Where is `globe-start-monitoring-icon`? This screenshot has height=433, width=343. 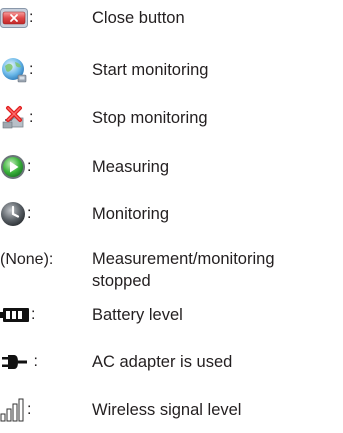
globe-start-monitoring-icon is located at coordinates (14, 70).